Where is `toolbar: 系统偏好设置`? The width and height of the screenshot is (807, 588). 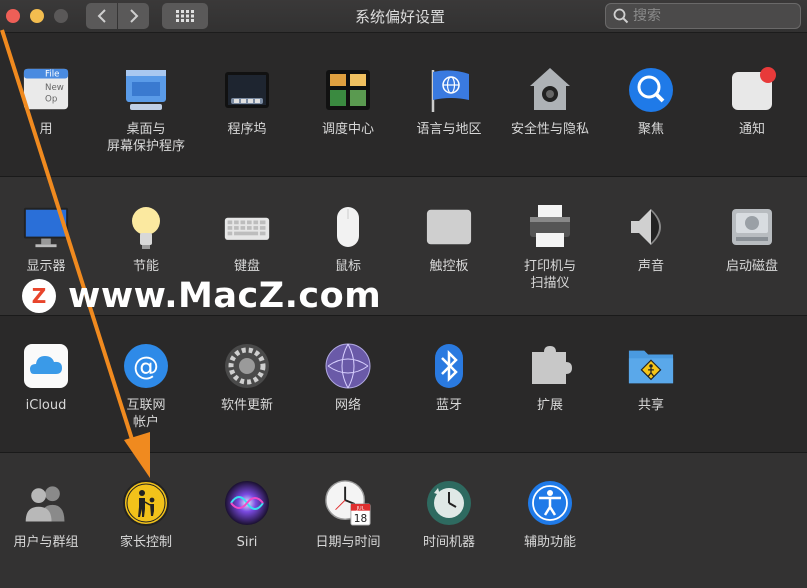
toolbar: 系统偏好设置 is located at coordinates (403, 16).